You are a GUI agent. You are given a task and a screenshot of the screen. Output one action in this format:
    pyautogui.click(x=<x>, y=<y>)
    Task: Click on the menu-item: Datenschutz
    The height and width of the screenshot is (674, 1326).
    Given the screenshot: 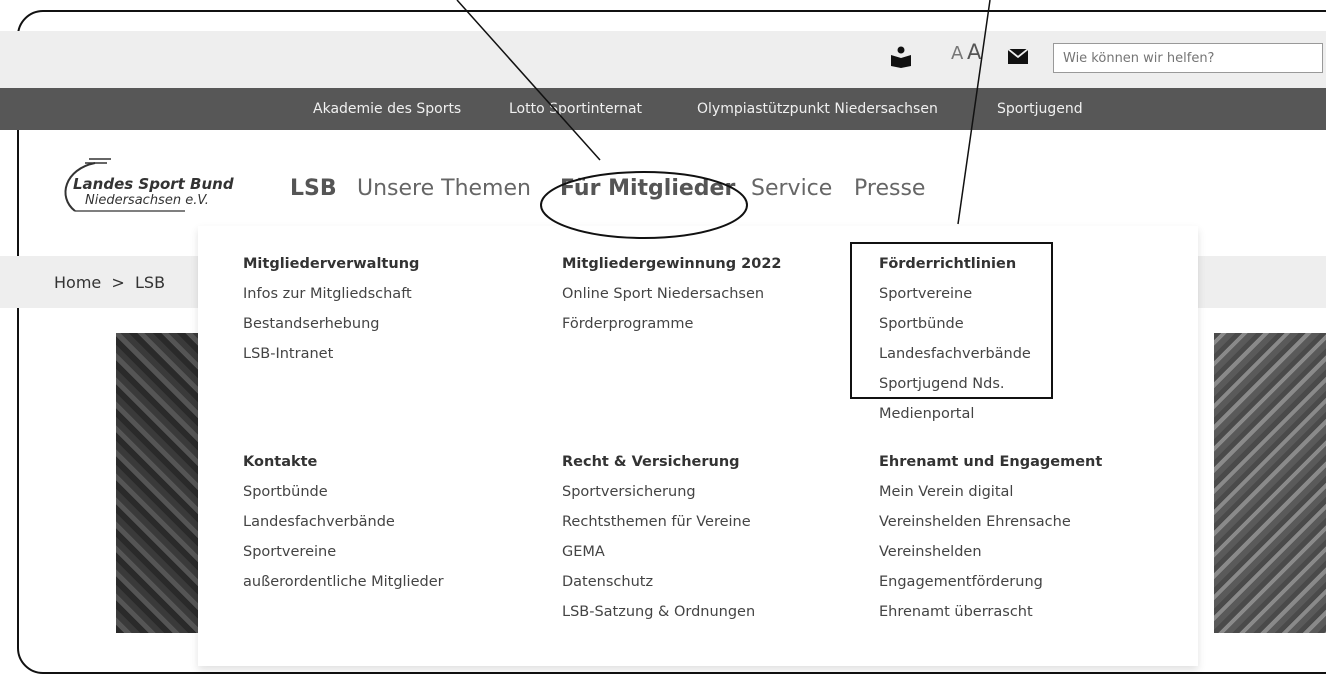 What is the action you would take?
    pyautogui.click(x=658, y=582)
    